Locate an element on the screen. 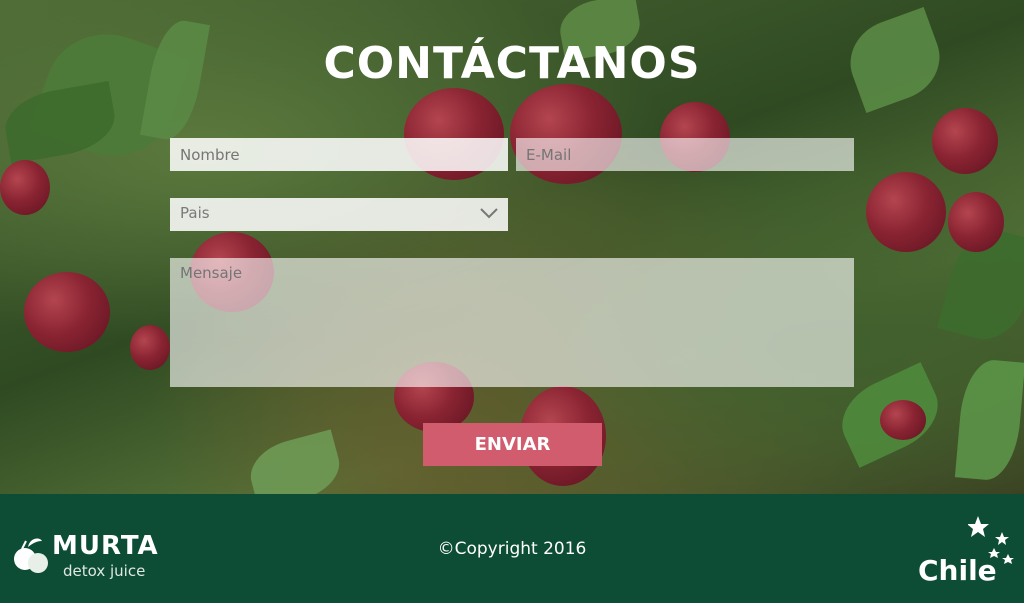 Image resolution: width=1024 pixels, height=603 pixels. submit-button: ENVIAR is located at coordinates (512, 444).